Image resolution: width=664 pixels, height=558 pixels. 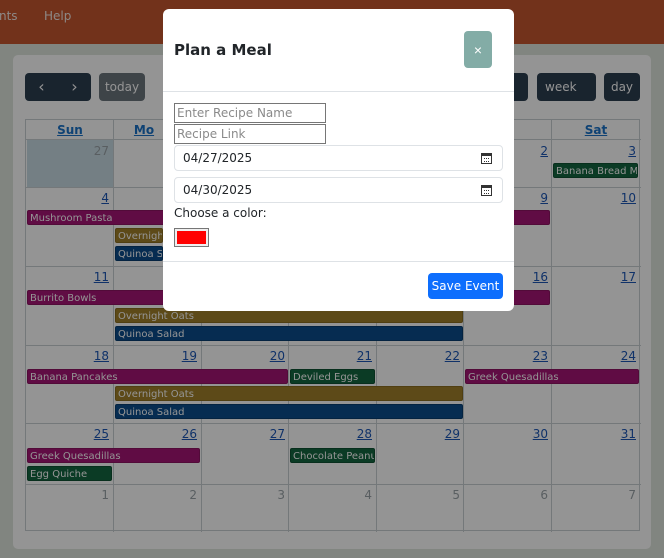 I want to click on save-event-button: Save Event, so click(x=465, y=286).